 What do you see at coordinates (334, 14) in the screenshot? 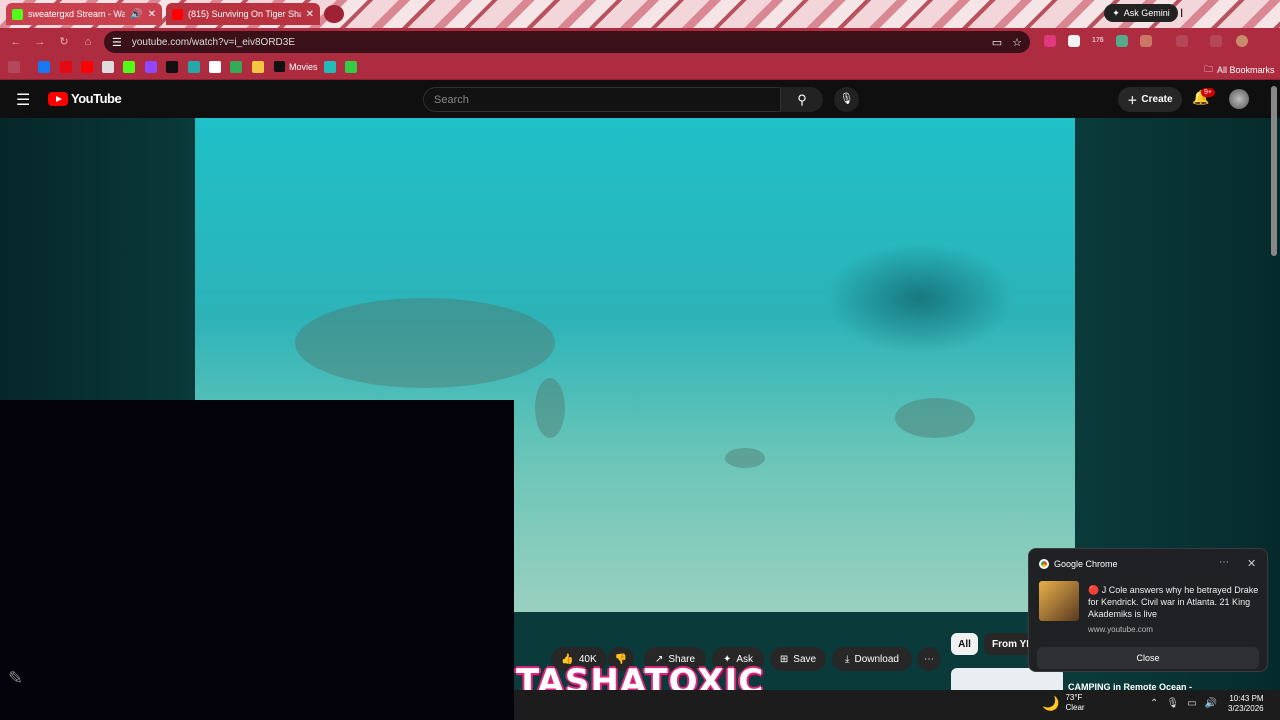
I see `new-tab-button` at bounding box center [334, 14].